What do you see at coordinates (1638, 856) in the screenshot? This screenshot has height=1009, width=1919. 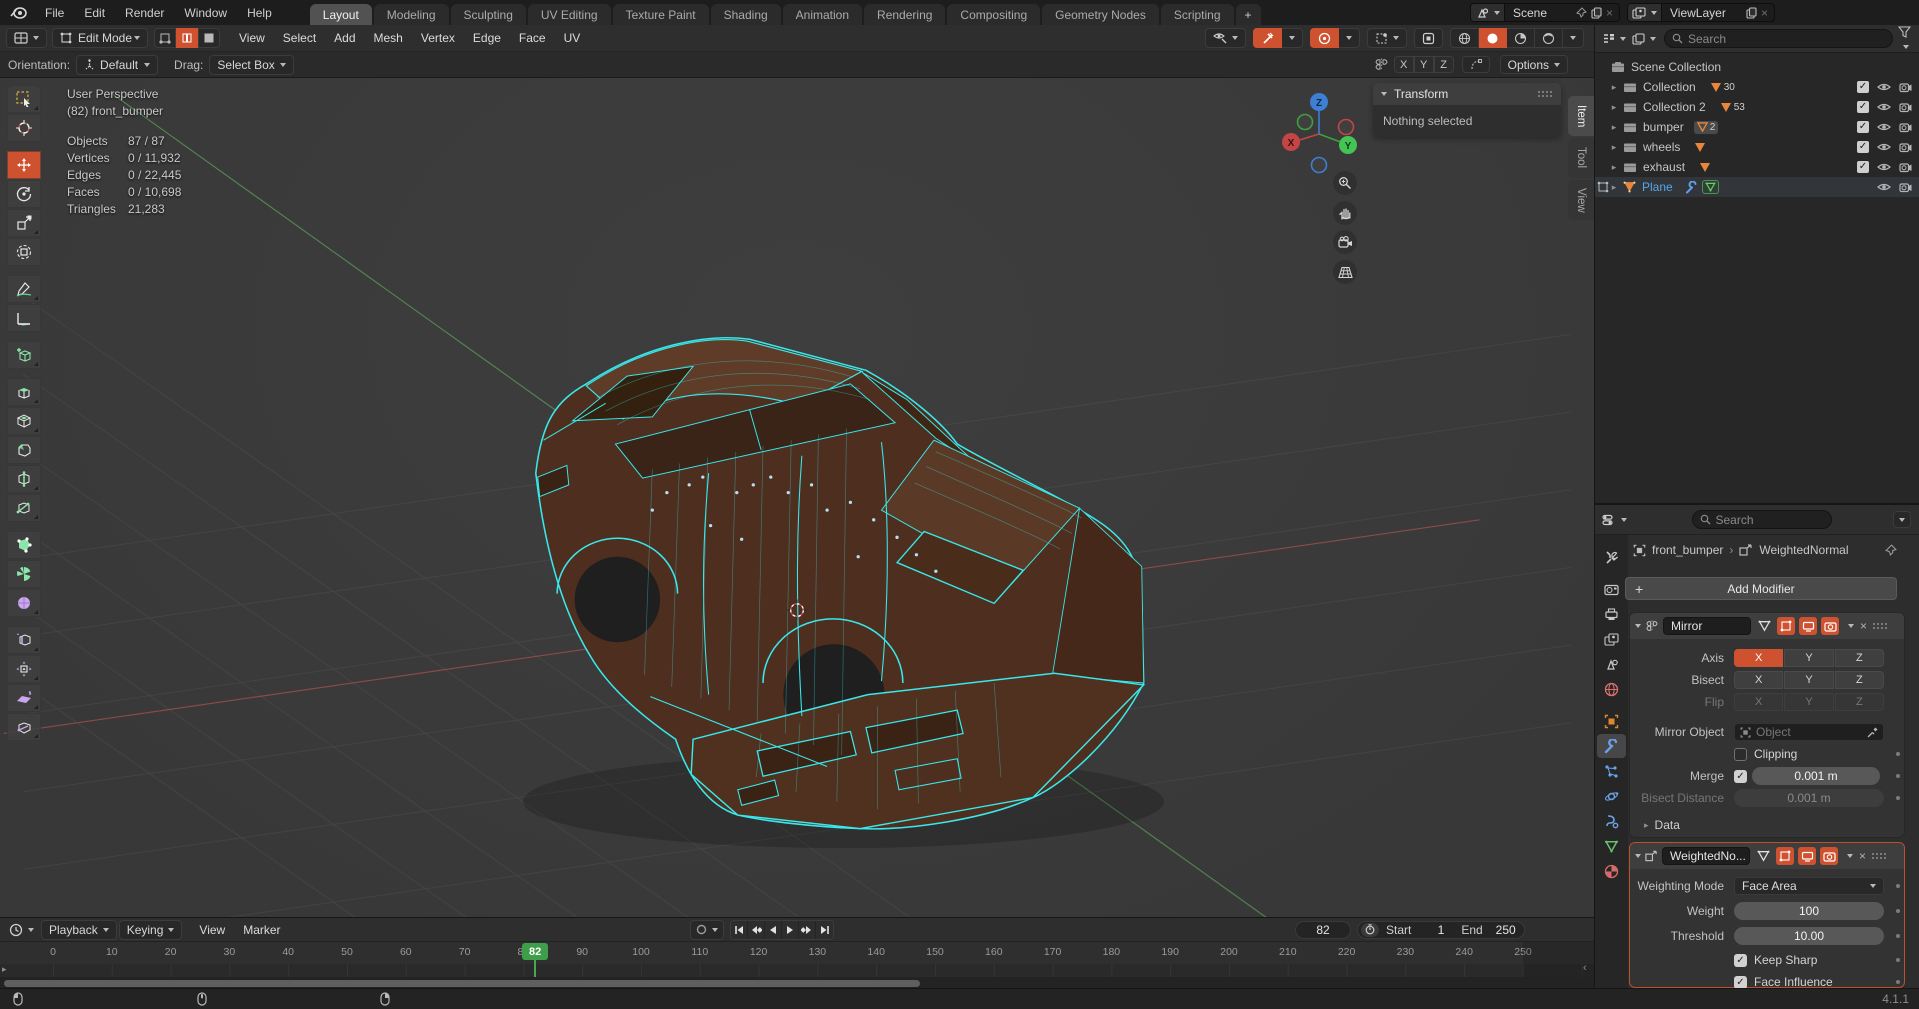 I see `collapse-icon` at bounding box center [1638, 856].